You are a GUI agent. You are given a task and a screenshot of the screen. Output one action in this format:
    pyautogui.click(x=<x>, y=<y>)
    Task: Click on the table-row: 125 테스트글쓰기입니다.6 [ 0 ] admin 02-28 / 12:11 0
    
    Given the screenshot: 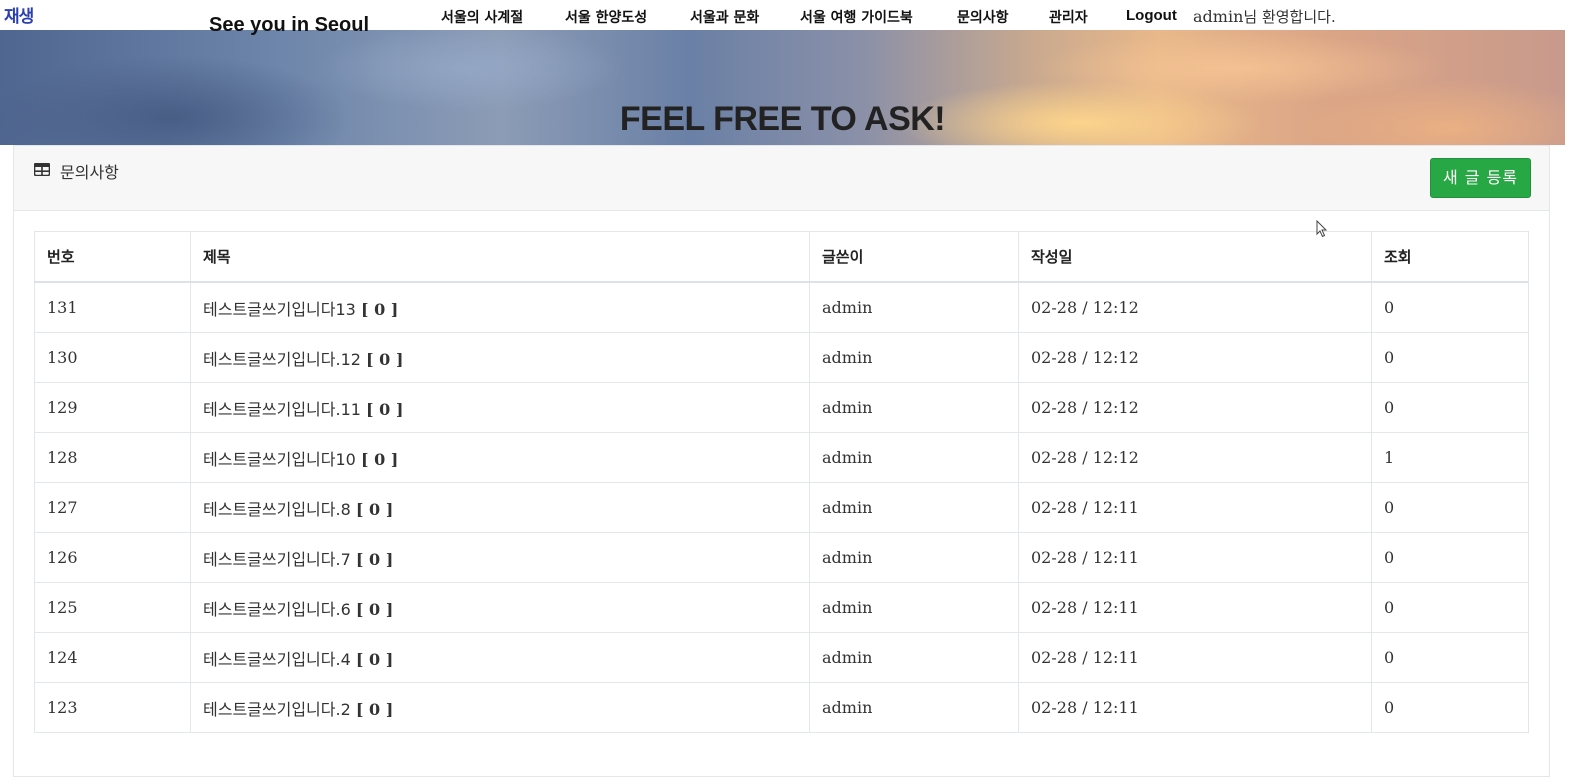 What is the action you would take?
    pyautogui.click(x=781, y=607)
    